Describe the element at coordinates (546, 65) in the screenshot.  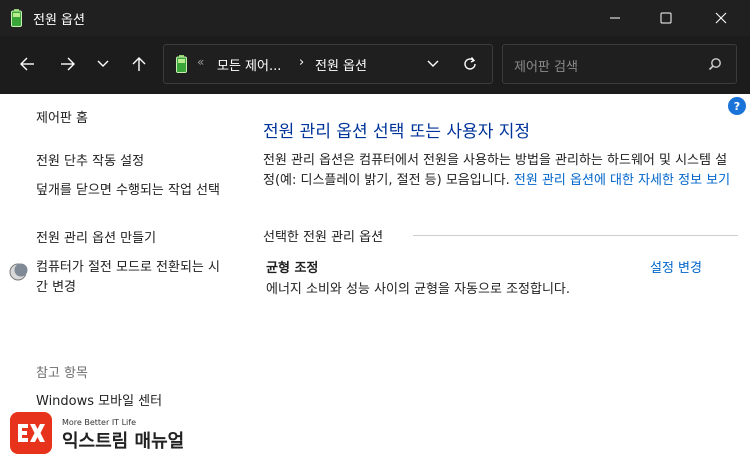
I see `search-input: 제어판 검색` at that location.